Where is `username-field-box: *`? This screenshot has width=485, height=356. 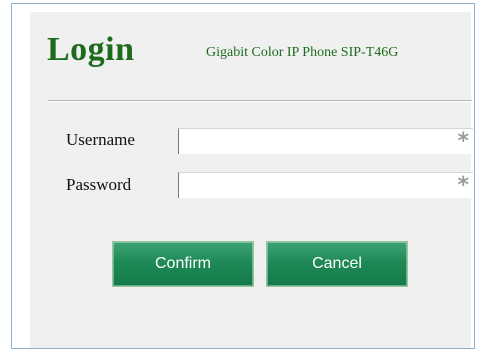 username-field-box: * is located at coordinates (325, 141).